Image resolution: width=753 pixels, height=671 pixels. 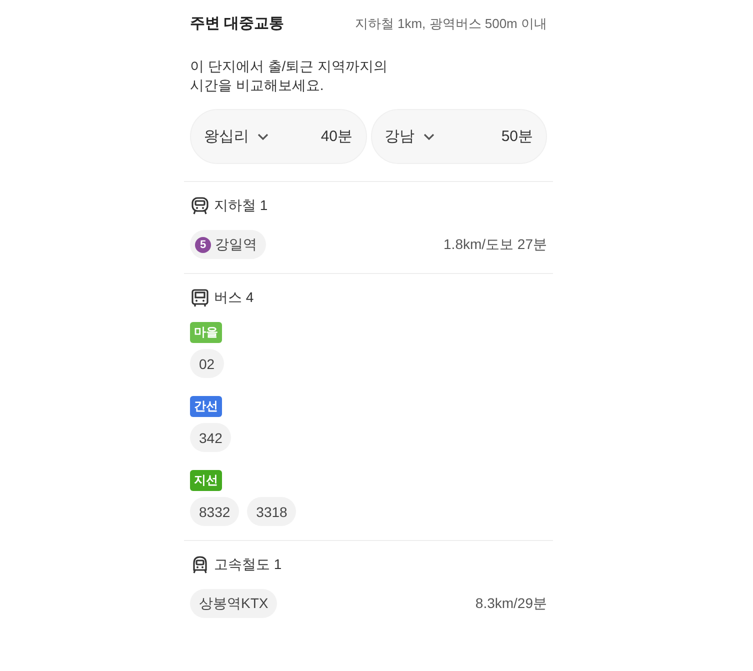 I want to click on bus-icon, so click(x=200, y=298).